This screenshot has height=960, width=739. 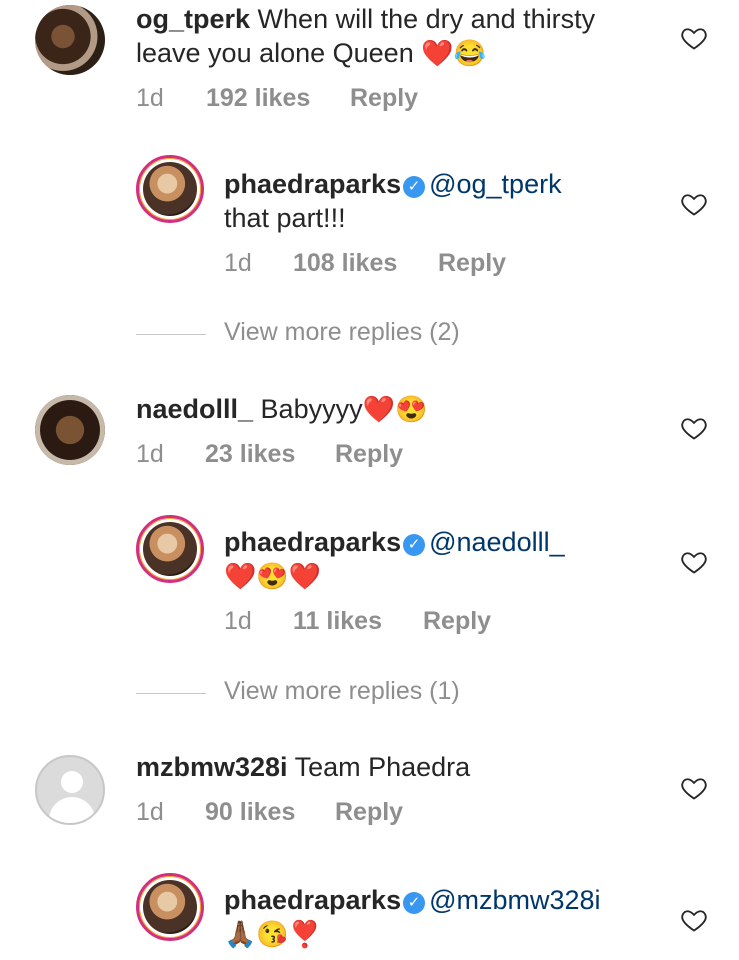 I want to click on comment-emoji: ❤️😂, so click(x=453, y=53).